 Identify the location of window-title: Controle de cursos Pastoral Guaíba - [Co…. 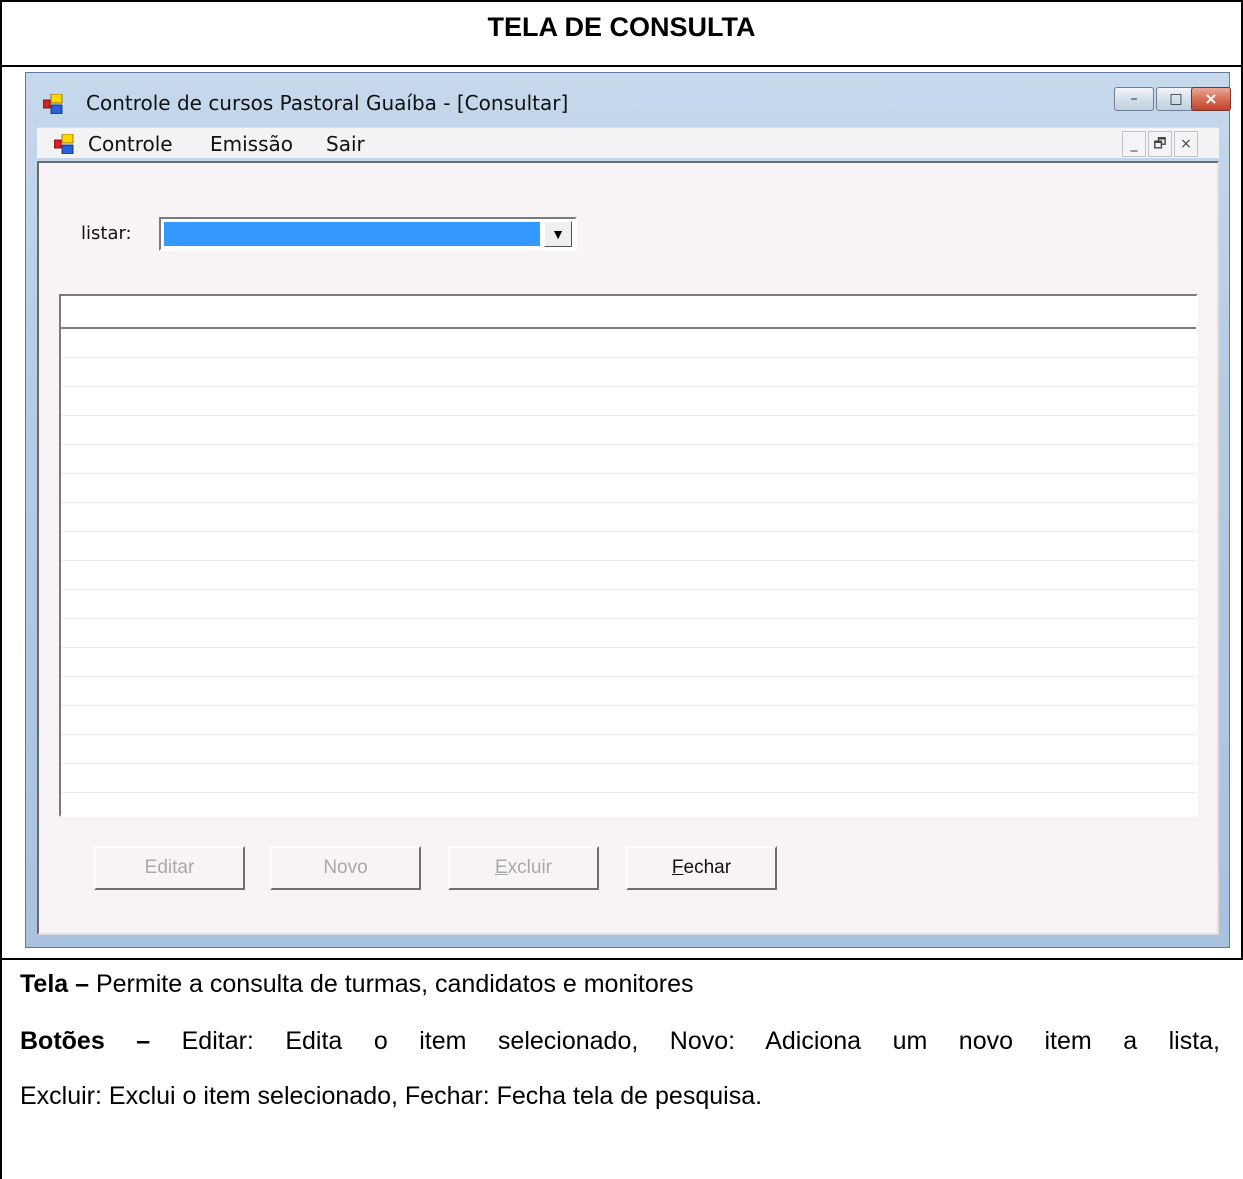
(327, 103).